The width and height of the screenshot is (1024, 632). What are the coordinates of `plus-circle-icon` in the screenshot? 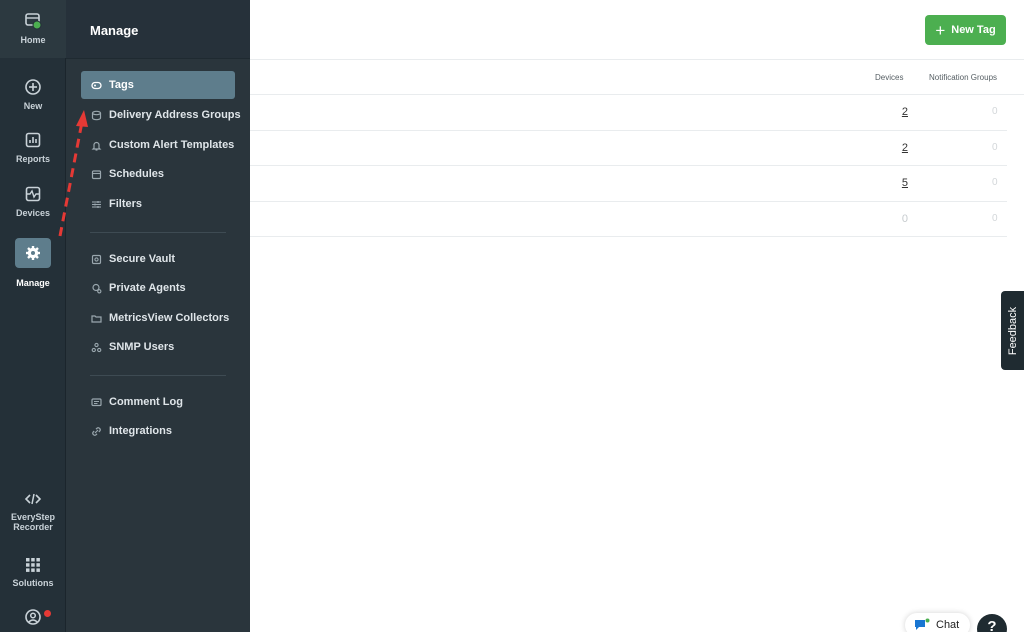 It's located at (33, 87).